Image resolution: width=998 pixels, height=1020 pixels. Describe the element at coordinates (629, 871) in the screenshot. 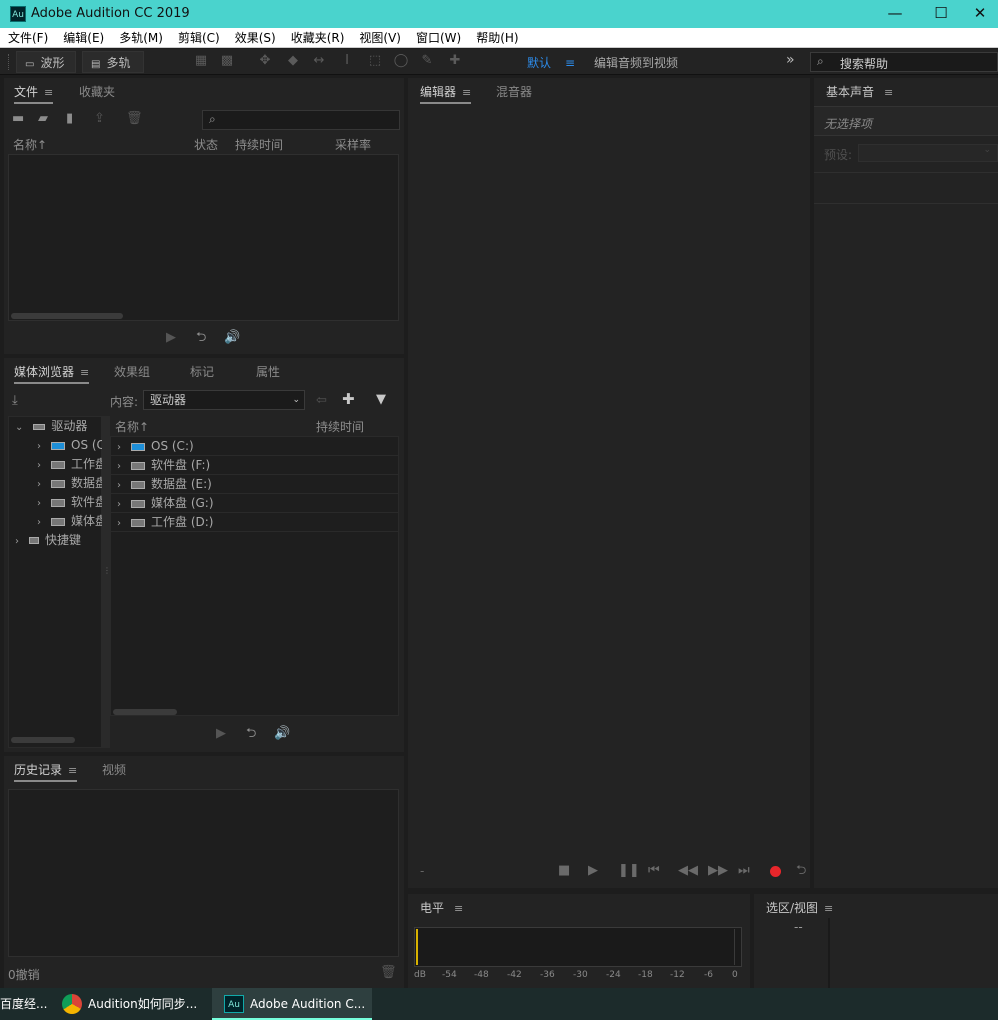

I see `pause-icon: ❚❚` at that location.